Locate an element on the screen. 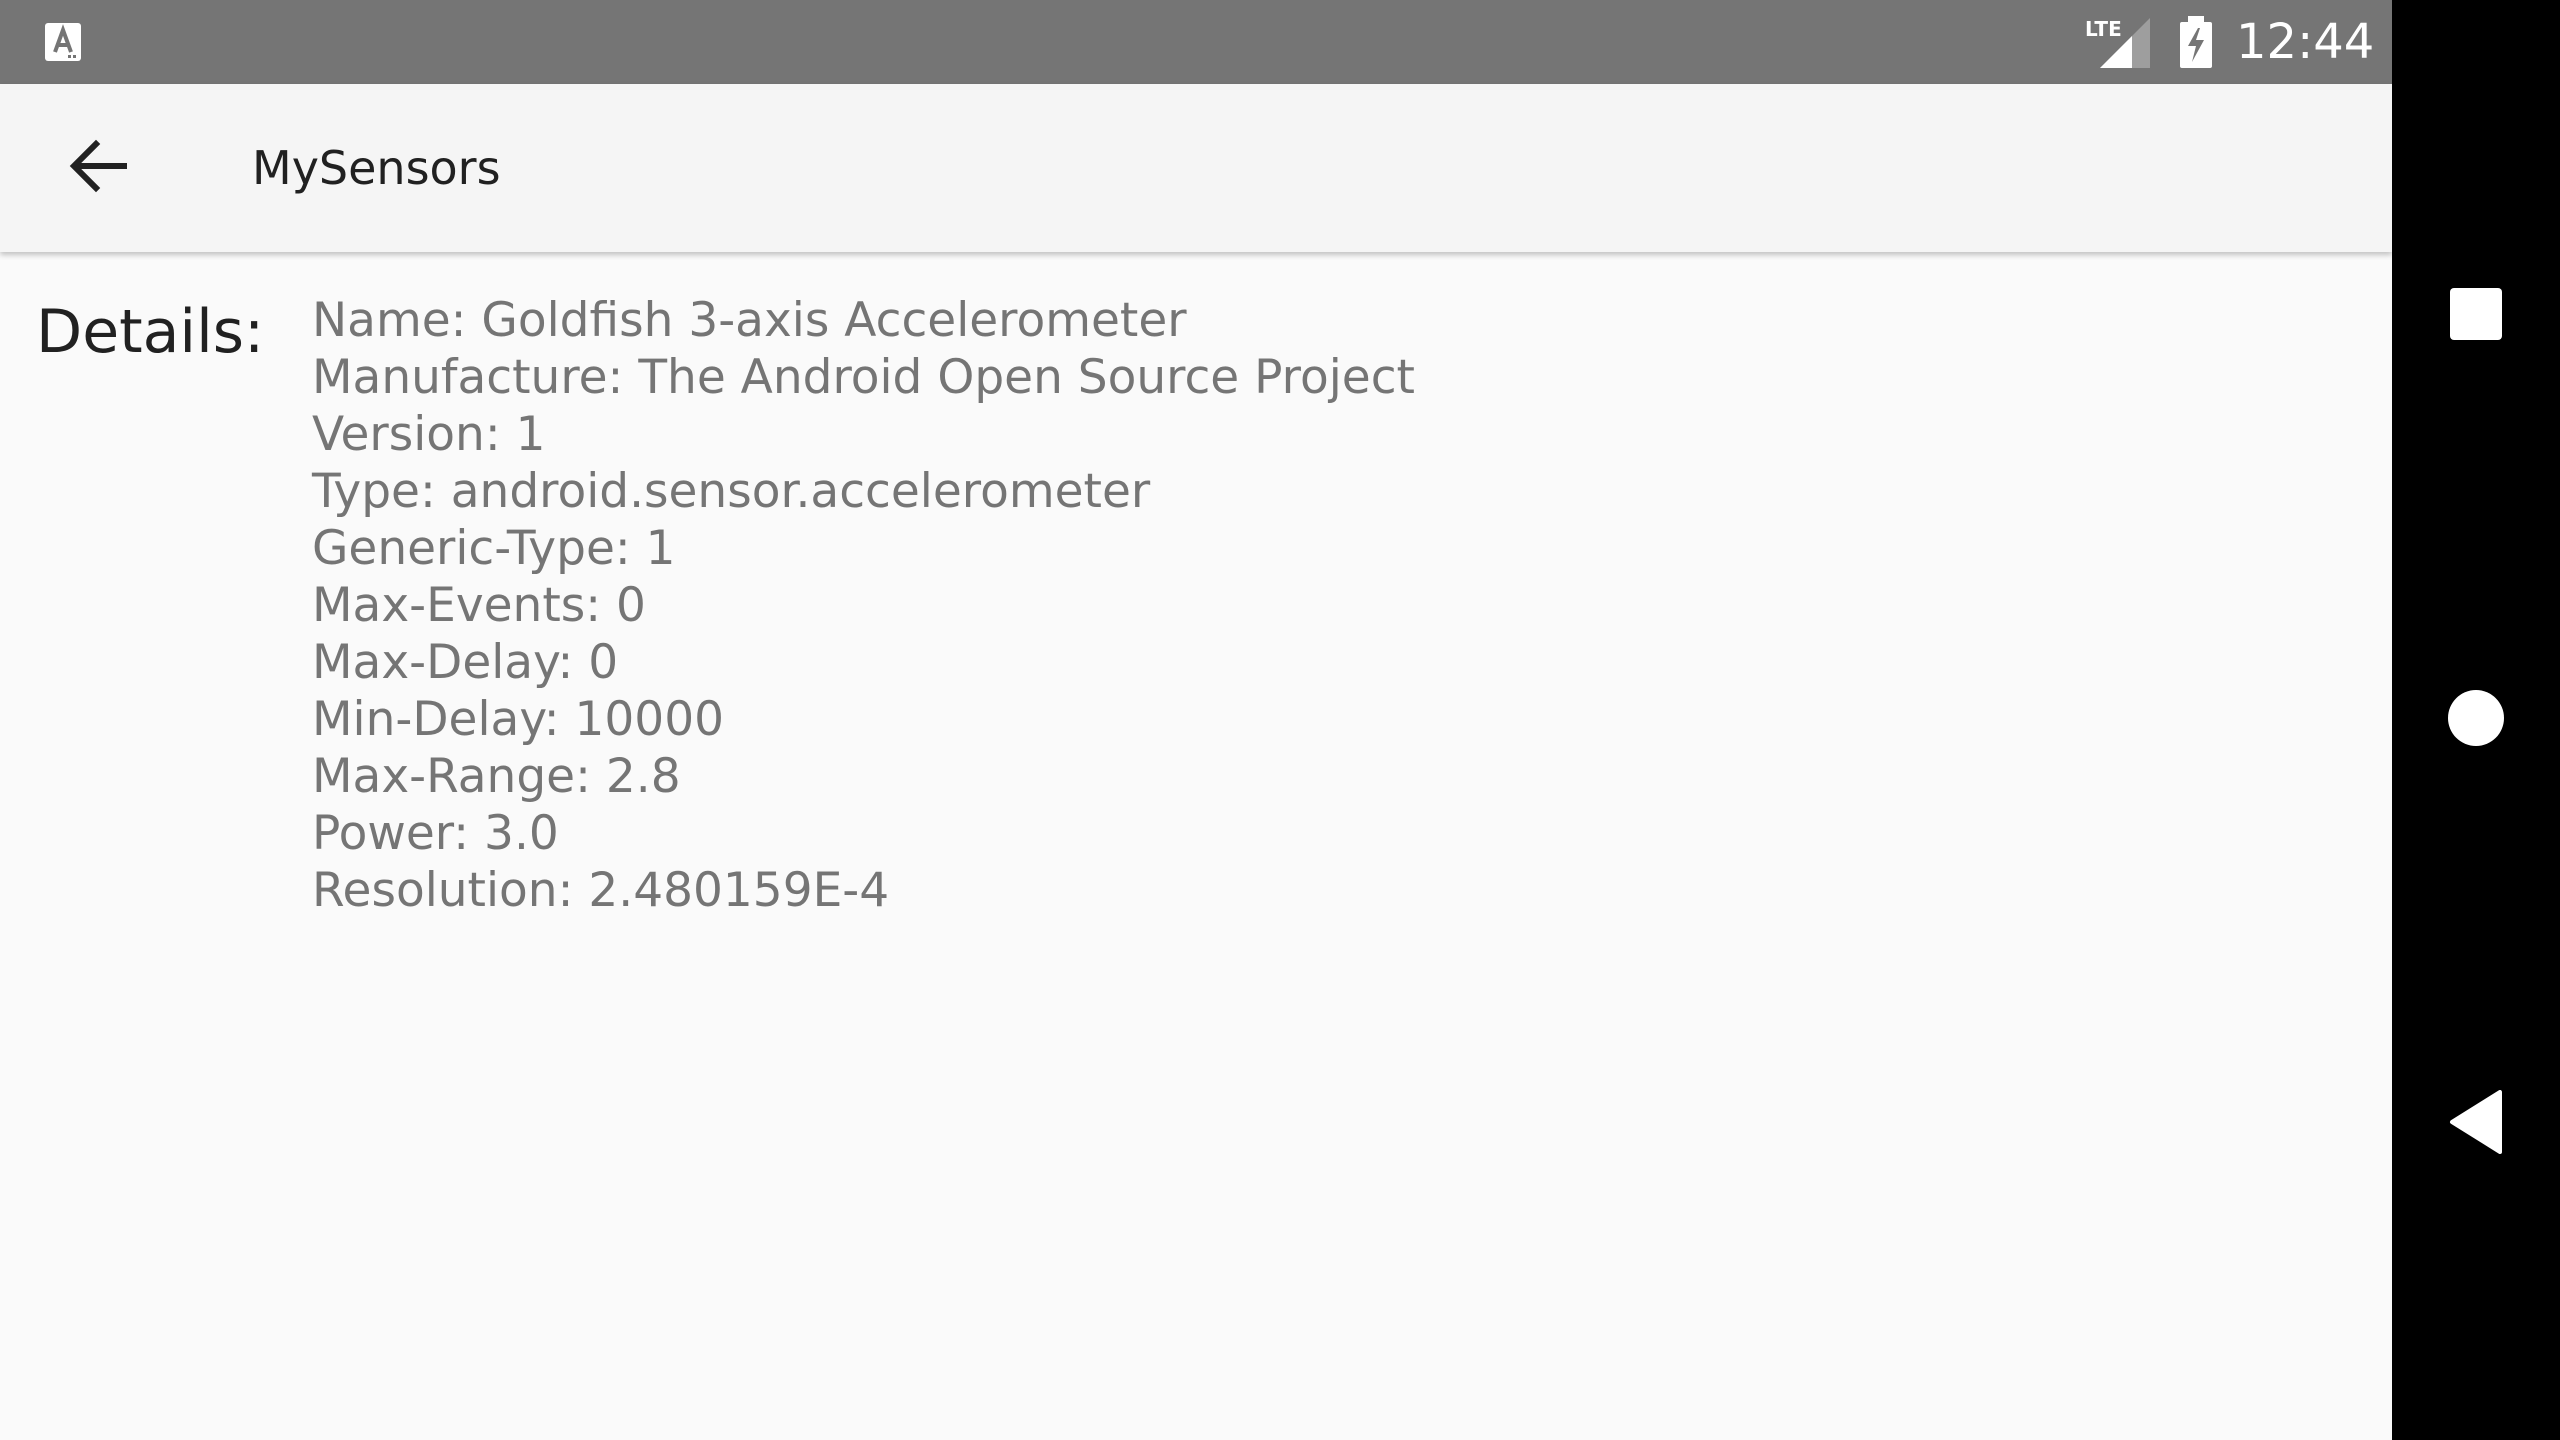 Image resolution: width=2560 pixels, height=1440 pixels. status-bar: LTE 12:44 is located at coordinates (1196, 42).